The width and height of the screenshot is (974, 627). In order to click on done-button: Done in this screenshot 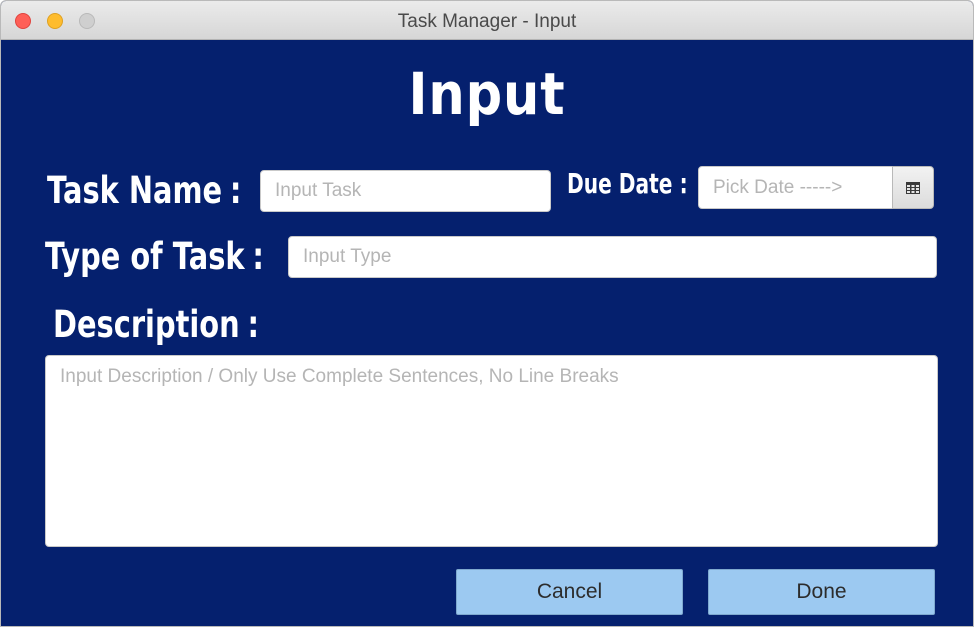, I will do `click(821, 592)`.